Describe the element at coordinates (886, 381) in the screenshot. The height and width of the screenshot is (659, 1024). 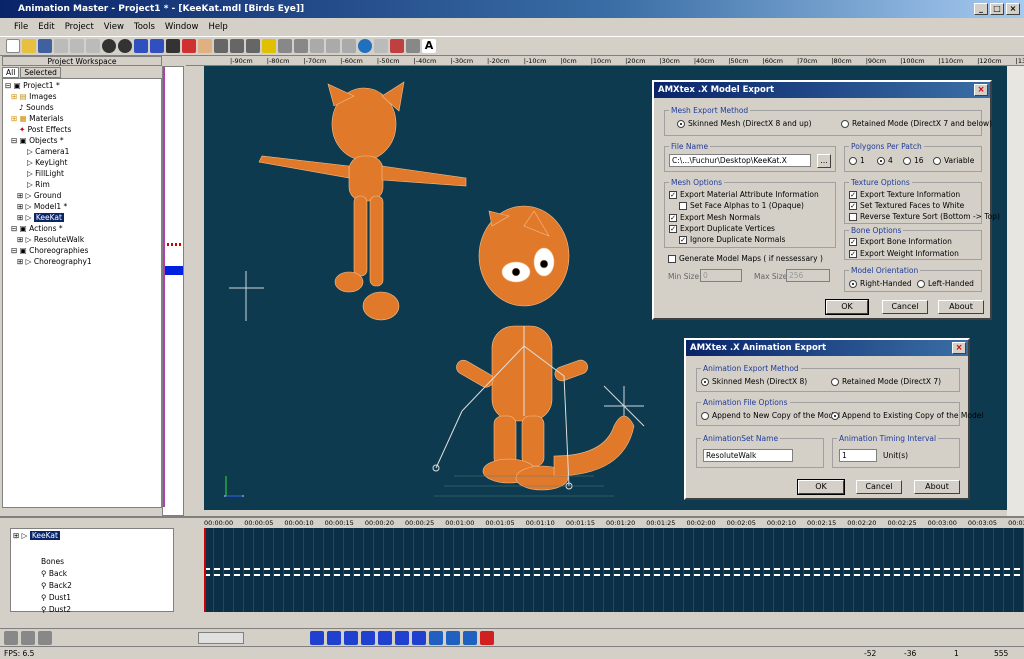
I see `anim-retained-radio: Retained Mode (DirectX 7)` at that location.